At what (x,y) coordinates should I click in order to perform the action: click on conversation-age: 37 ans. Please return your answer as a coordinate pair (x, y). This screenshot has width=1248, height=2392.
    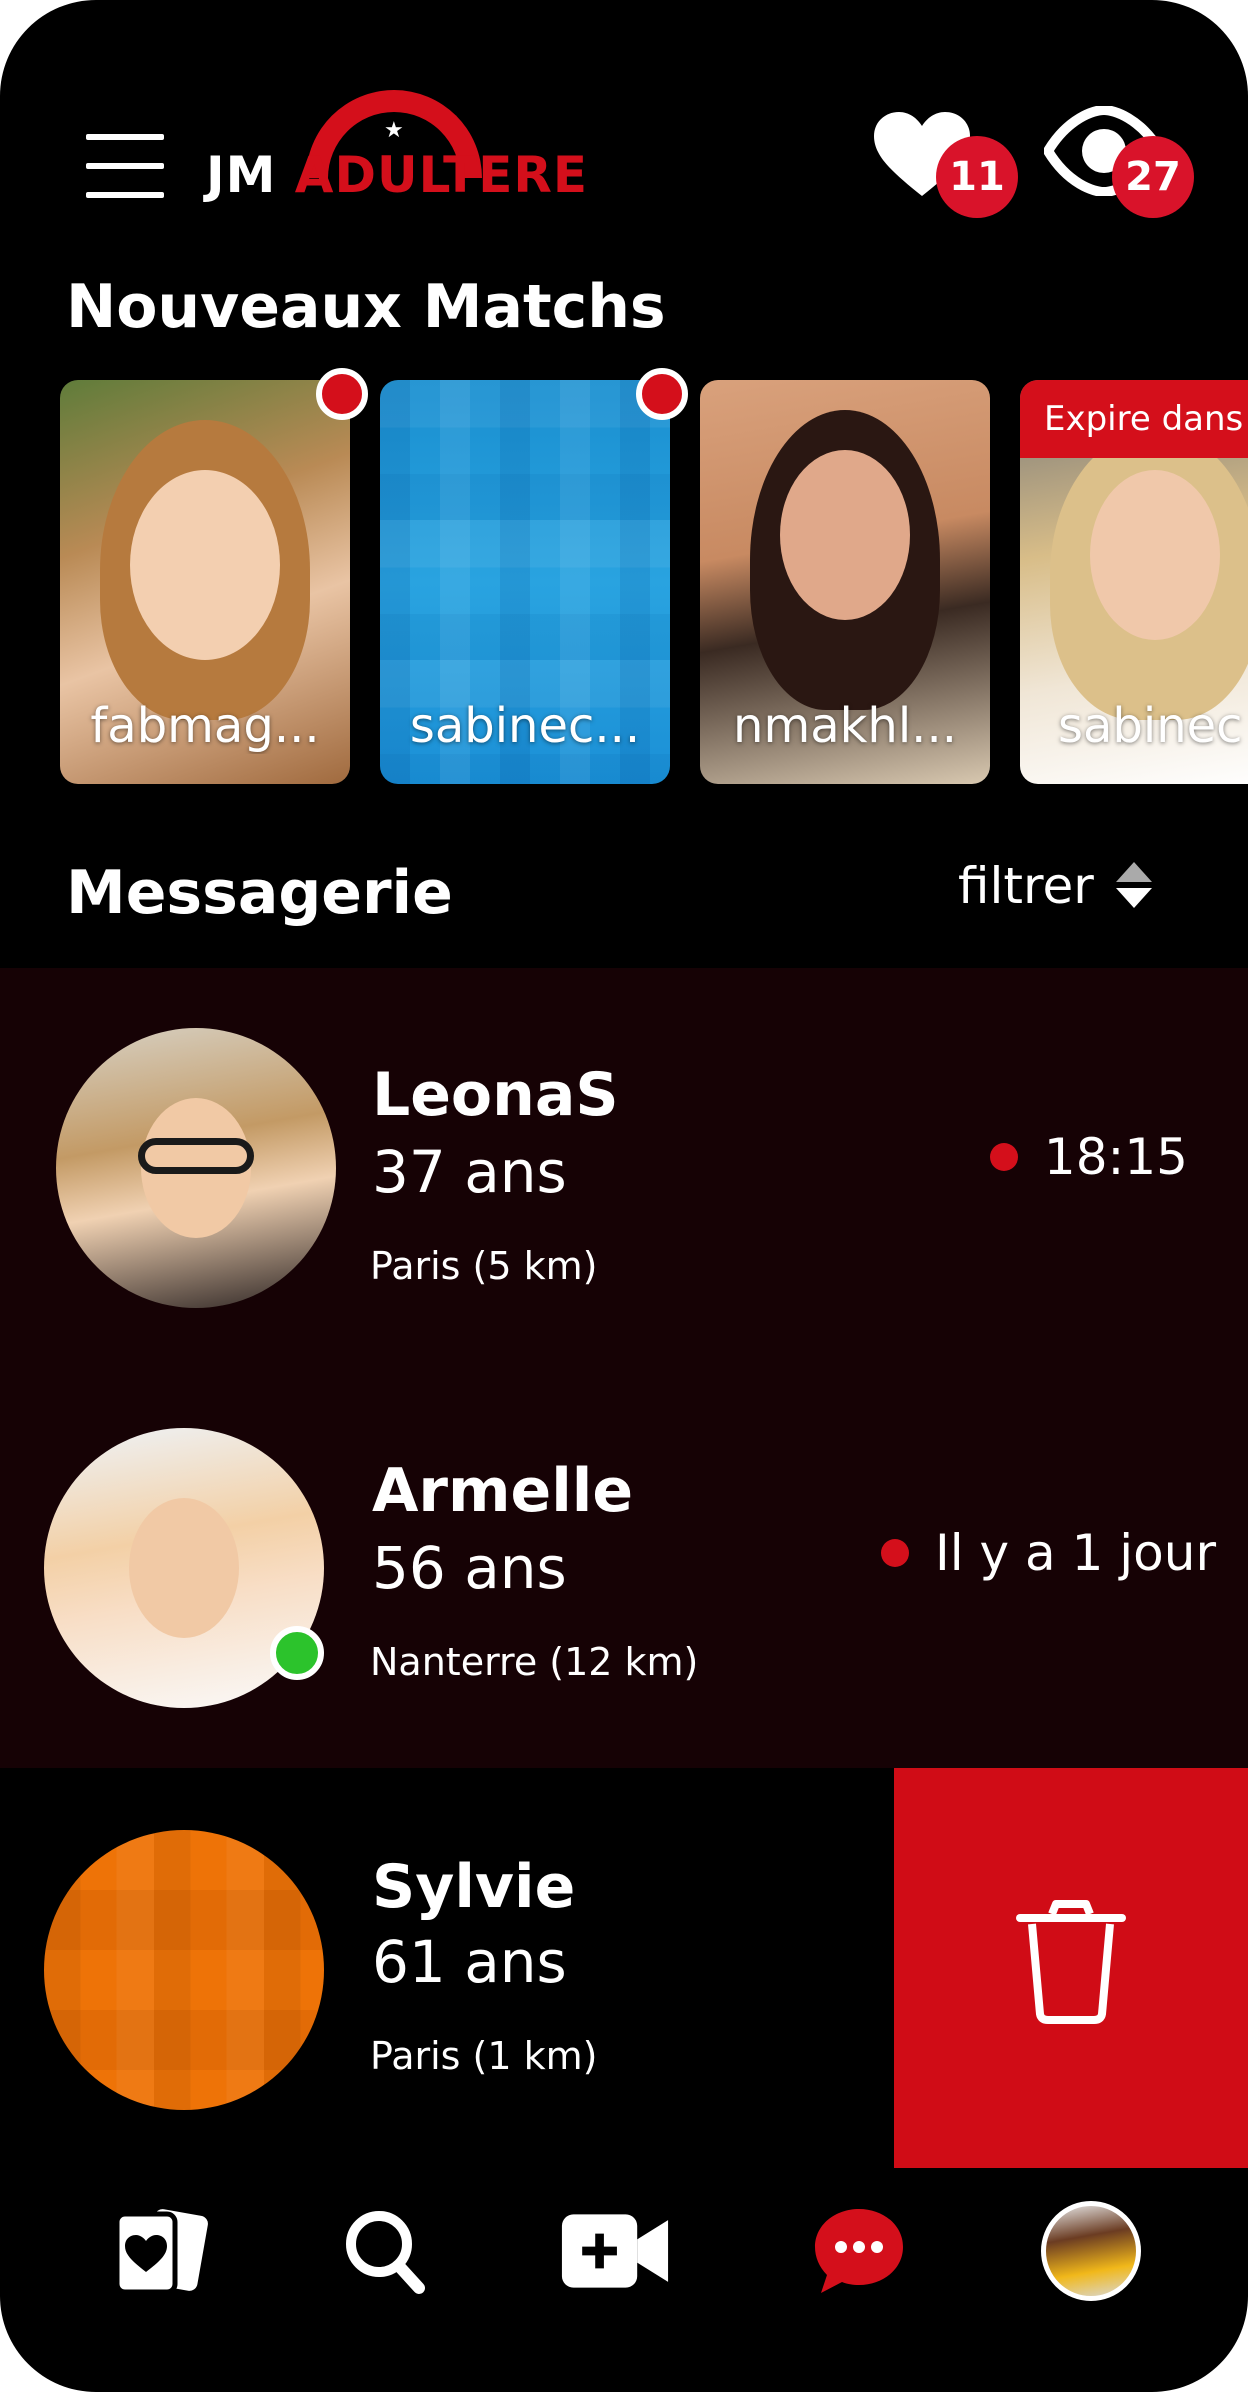
    Looking at the image, I should click on (469, 1172).